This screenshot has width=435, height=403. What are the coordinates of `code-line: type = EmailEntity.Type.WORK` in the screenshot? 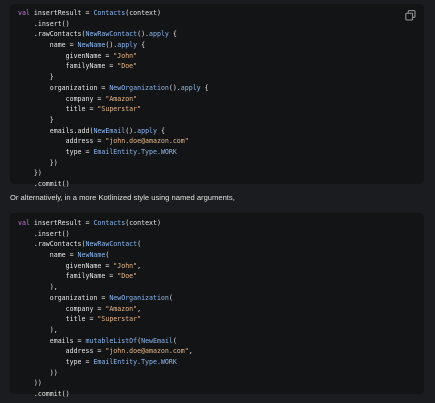 It's located at (113, 152).